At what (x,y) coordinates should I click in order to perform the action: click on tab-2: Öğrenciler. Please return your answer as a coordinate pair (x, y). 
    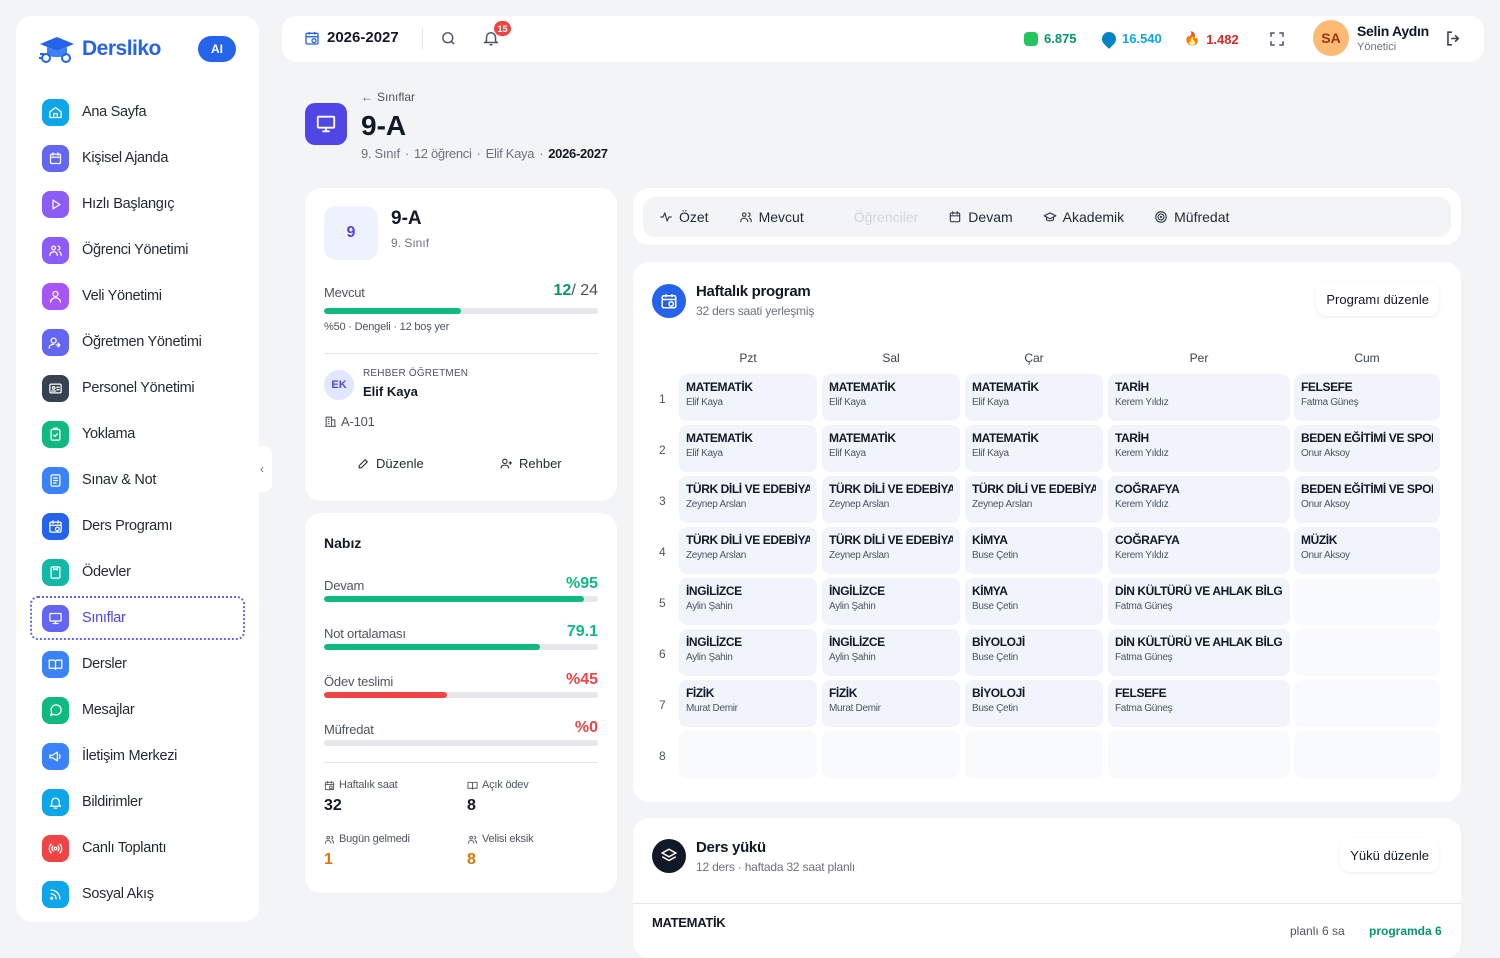
    Looking at the image, I should click on (876, 217).